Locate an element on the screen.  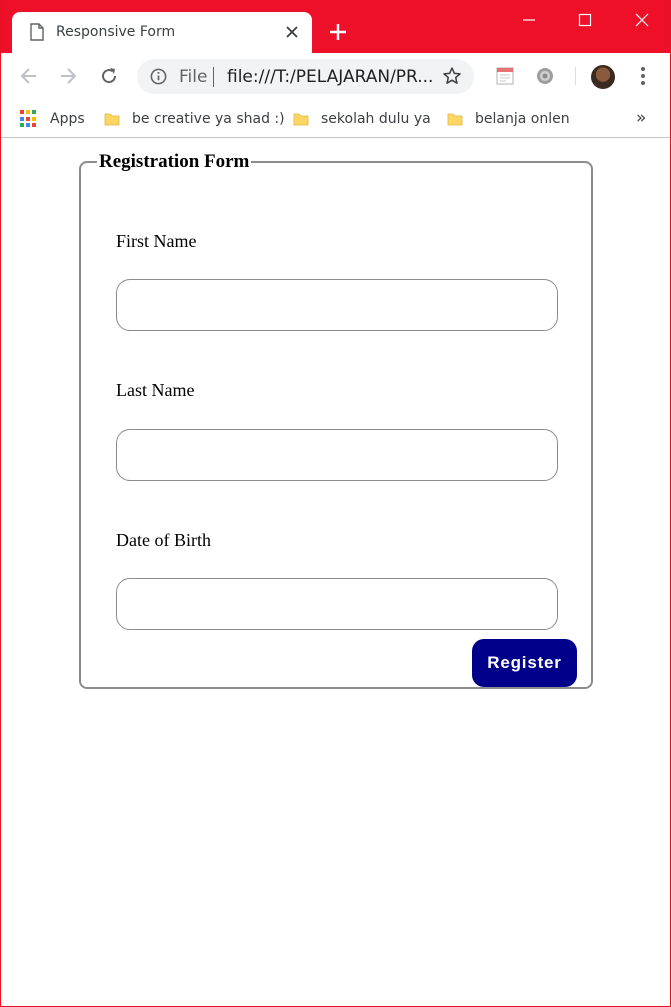
arrow-right-icon is located at coordinates (69, 76).